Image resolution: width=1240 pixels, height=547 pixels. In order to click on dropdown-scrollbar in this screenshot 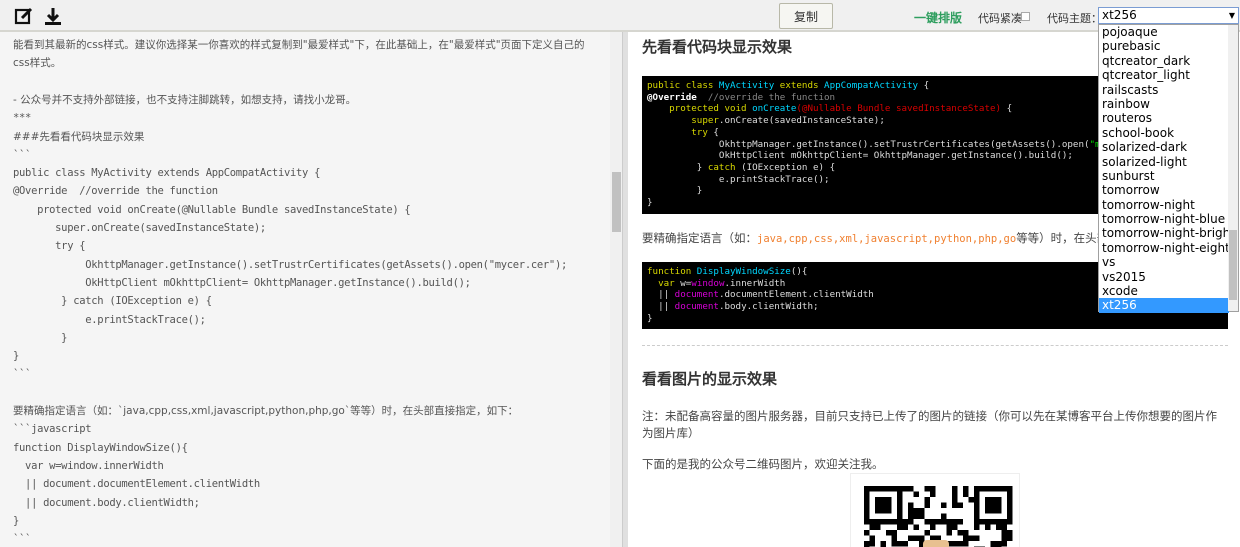, I will do `click(1233, 168)`.